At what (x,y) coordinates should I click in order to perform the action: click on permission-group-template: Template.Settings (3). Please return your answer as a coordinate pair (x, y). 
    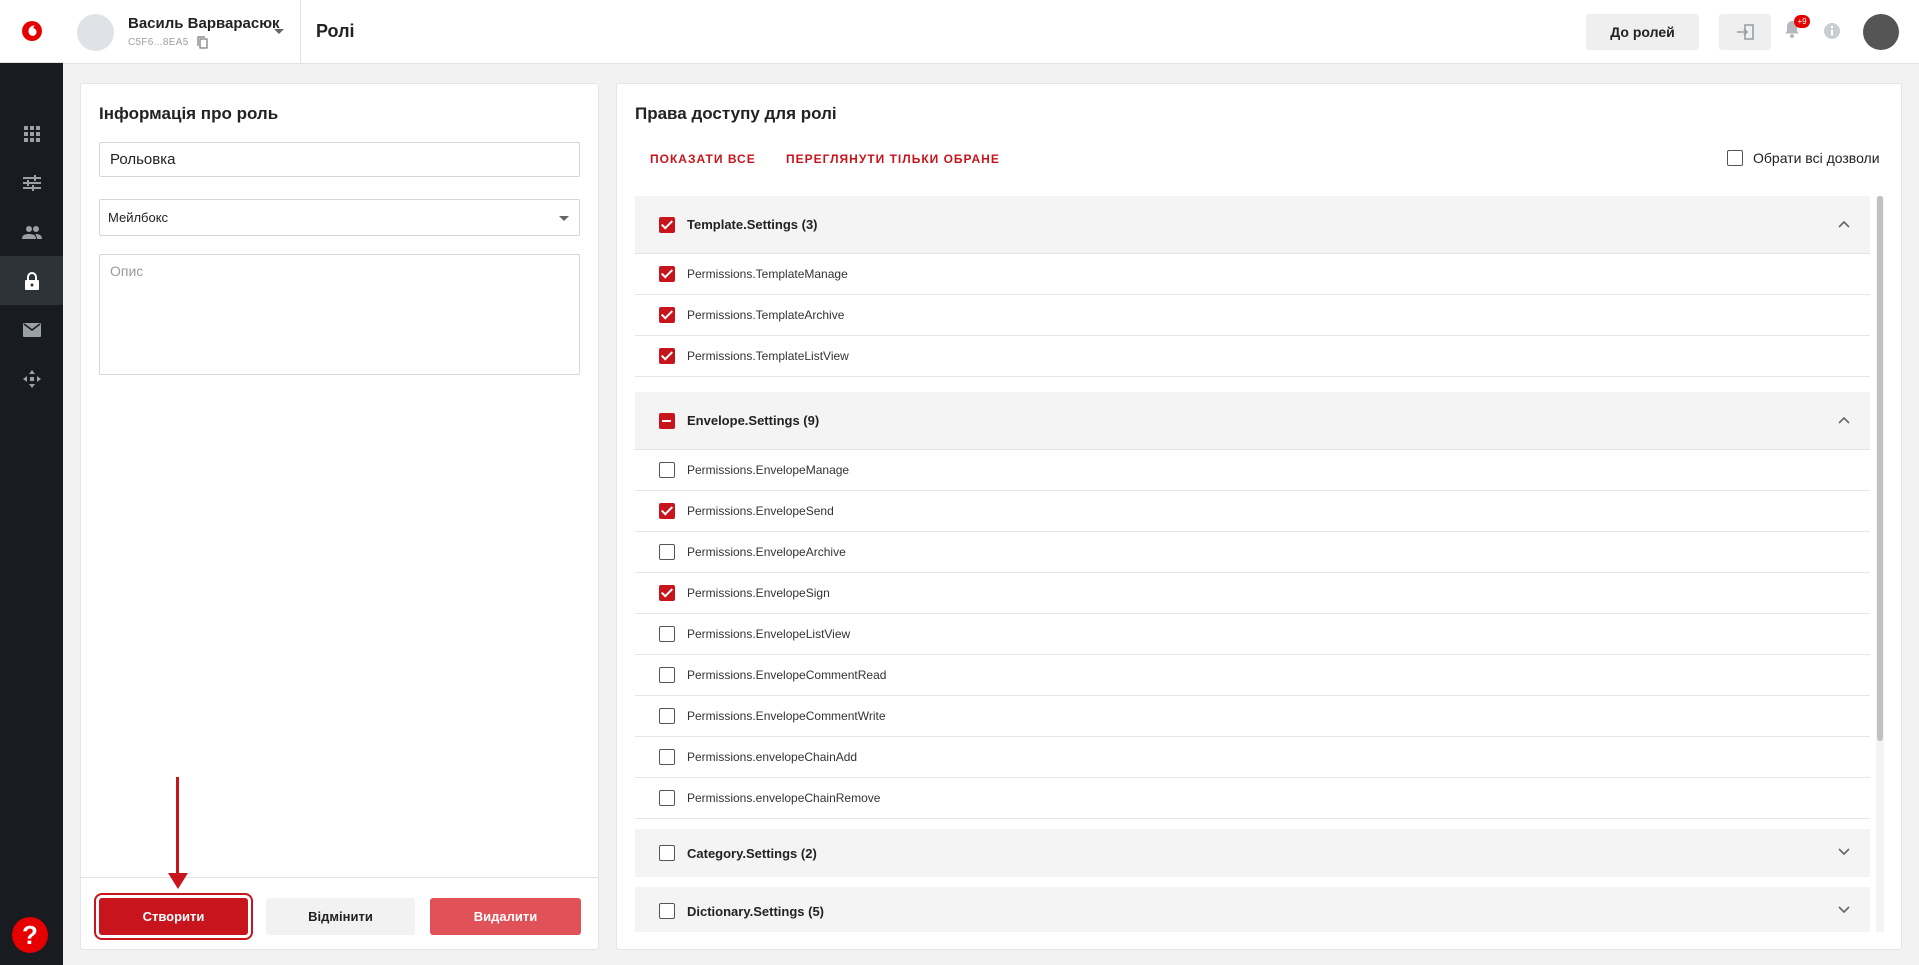
    Looking at the image, I should click on (1252, 225).